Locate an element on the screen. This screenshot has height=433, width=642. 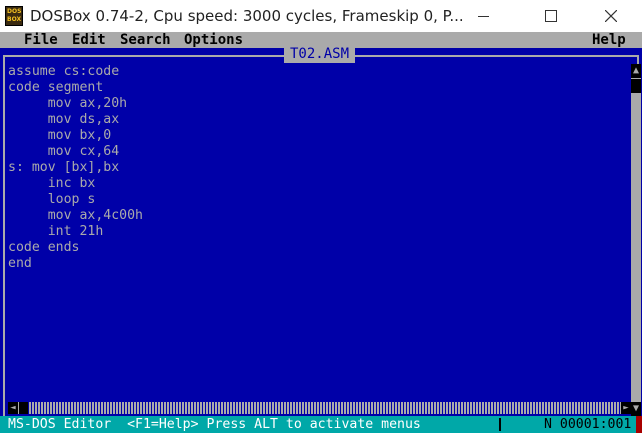
code-line: code ends is located at coordinates (44, 247).